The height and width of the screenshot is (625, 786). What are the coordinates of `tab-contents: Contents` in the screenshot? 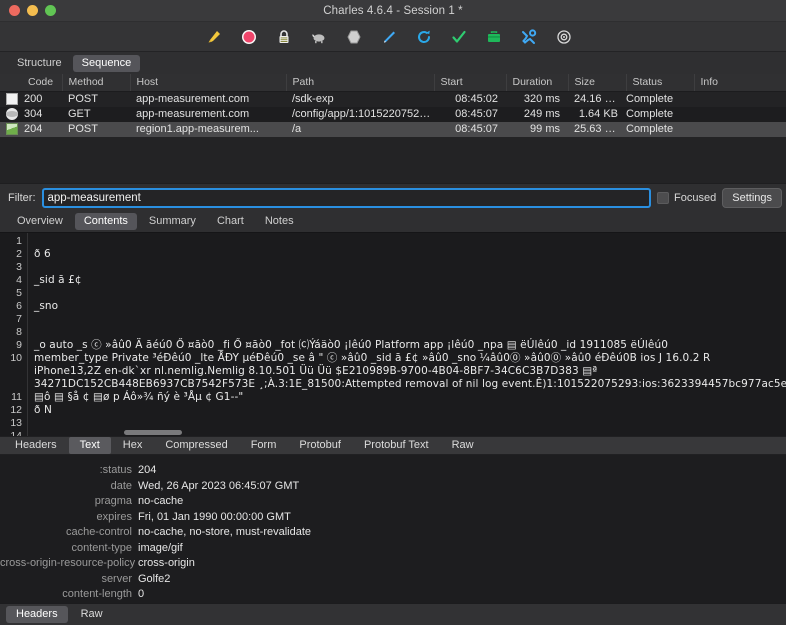 It's located at (105, 221).